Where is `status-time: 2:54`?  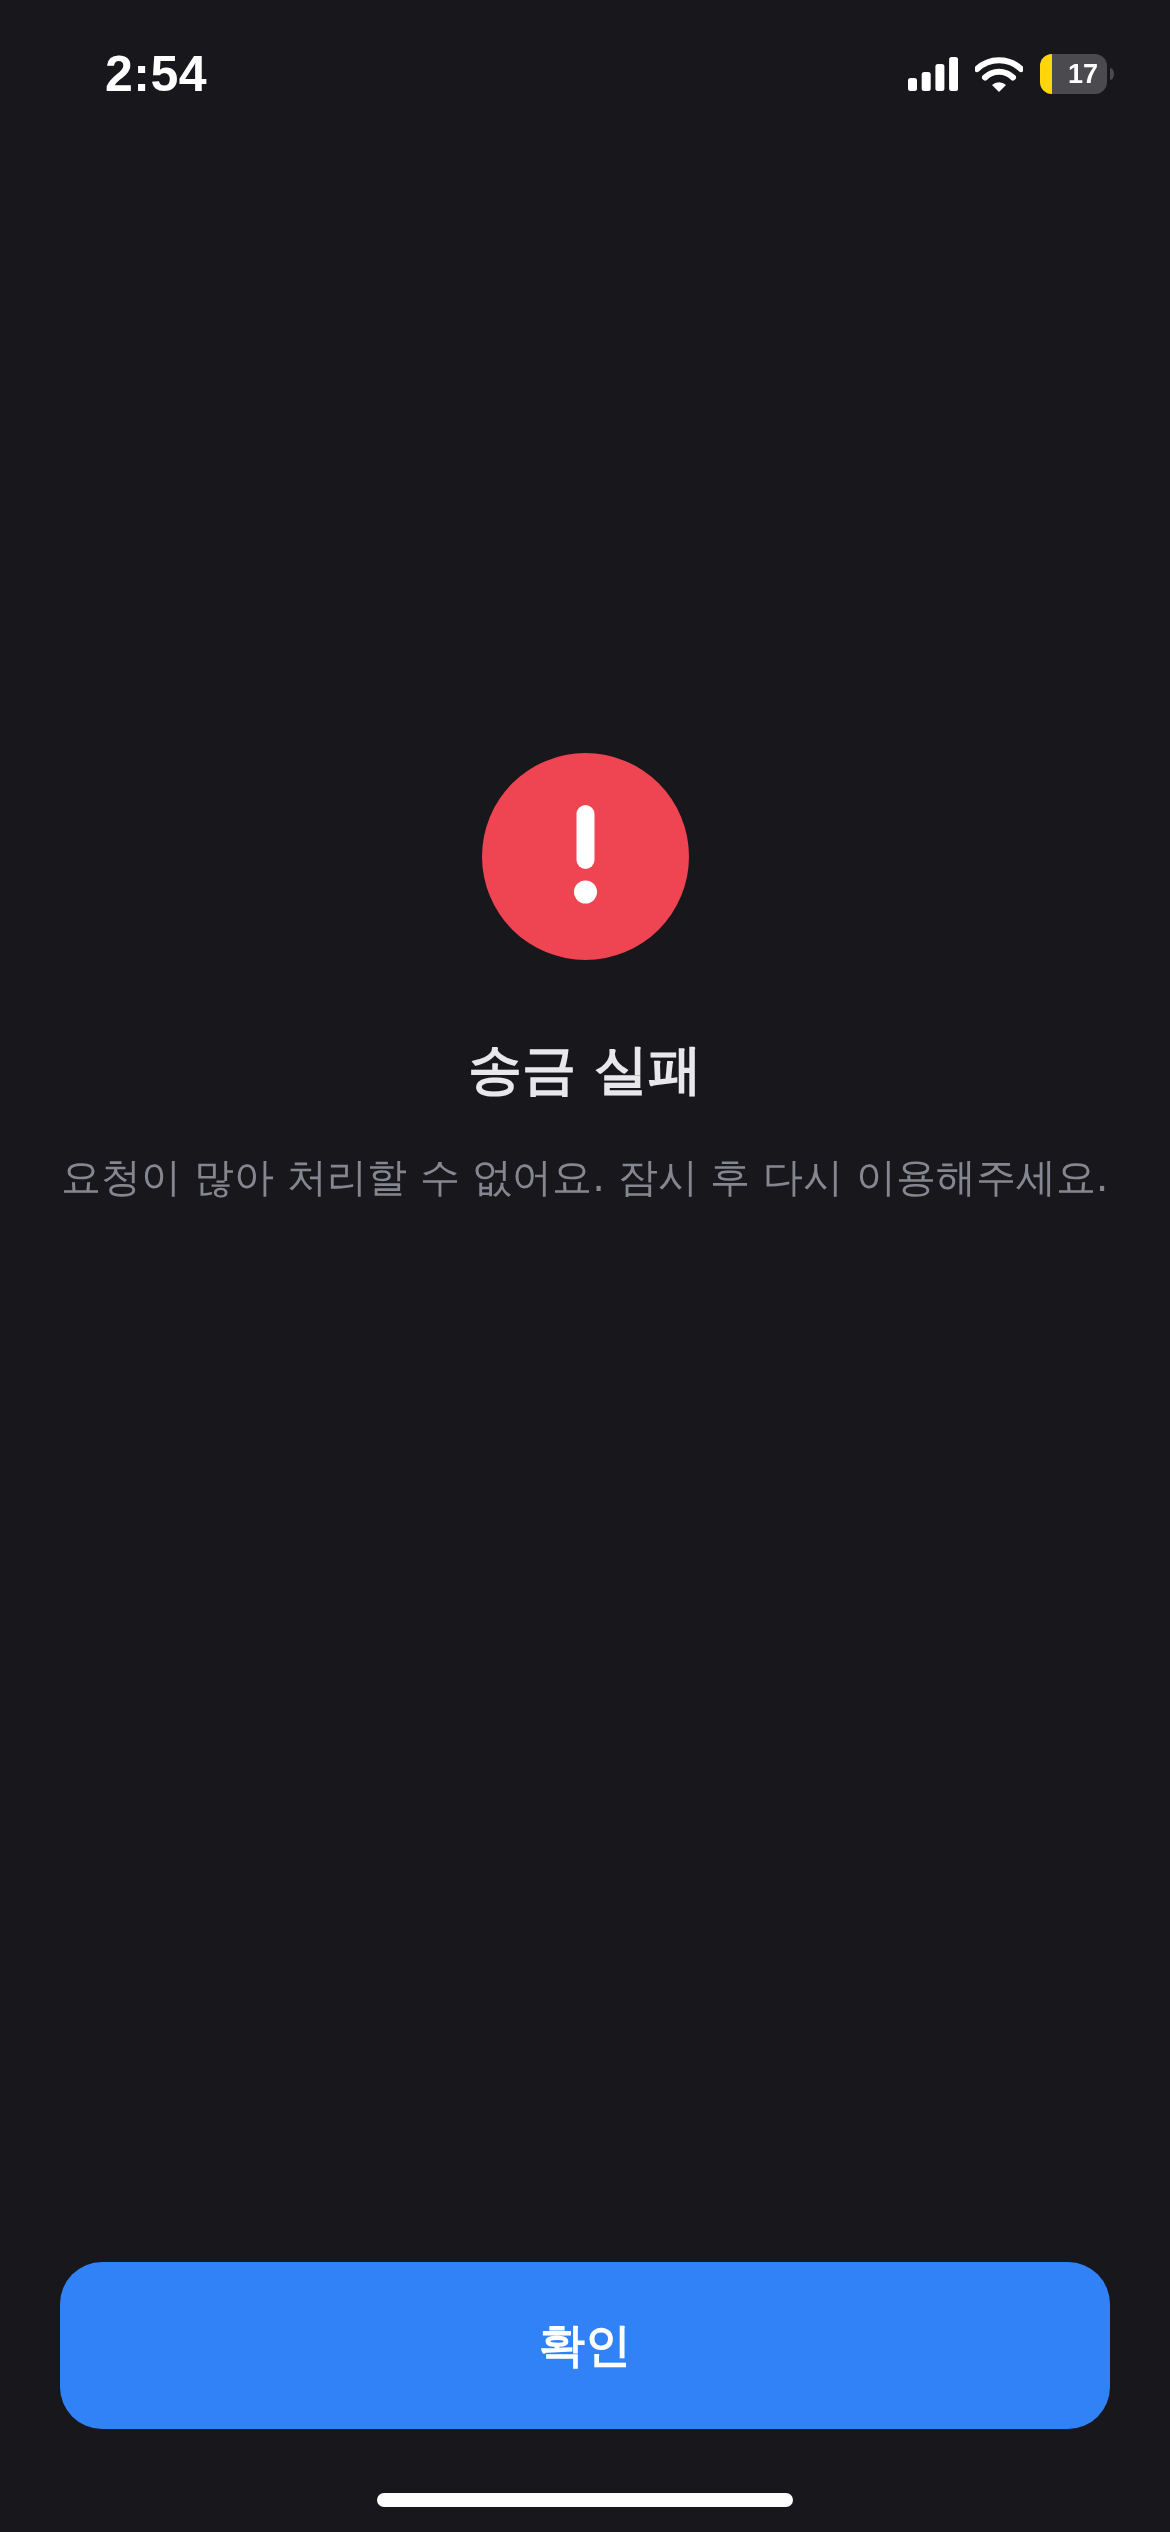 status-time: 2:54 is located at coordinates (156, 74).